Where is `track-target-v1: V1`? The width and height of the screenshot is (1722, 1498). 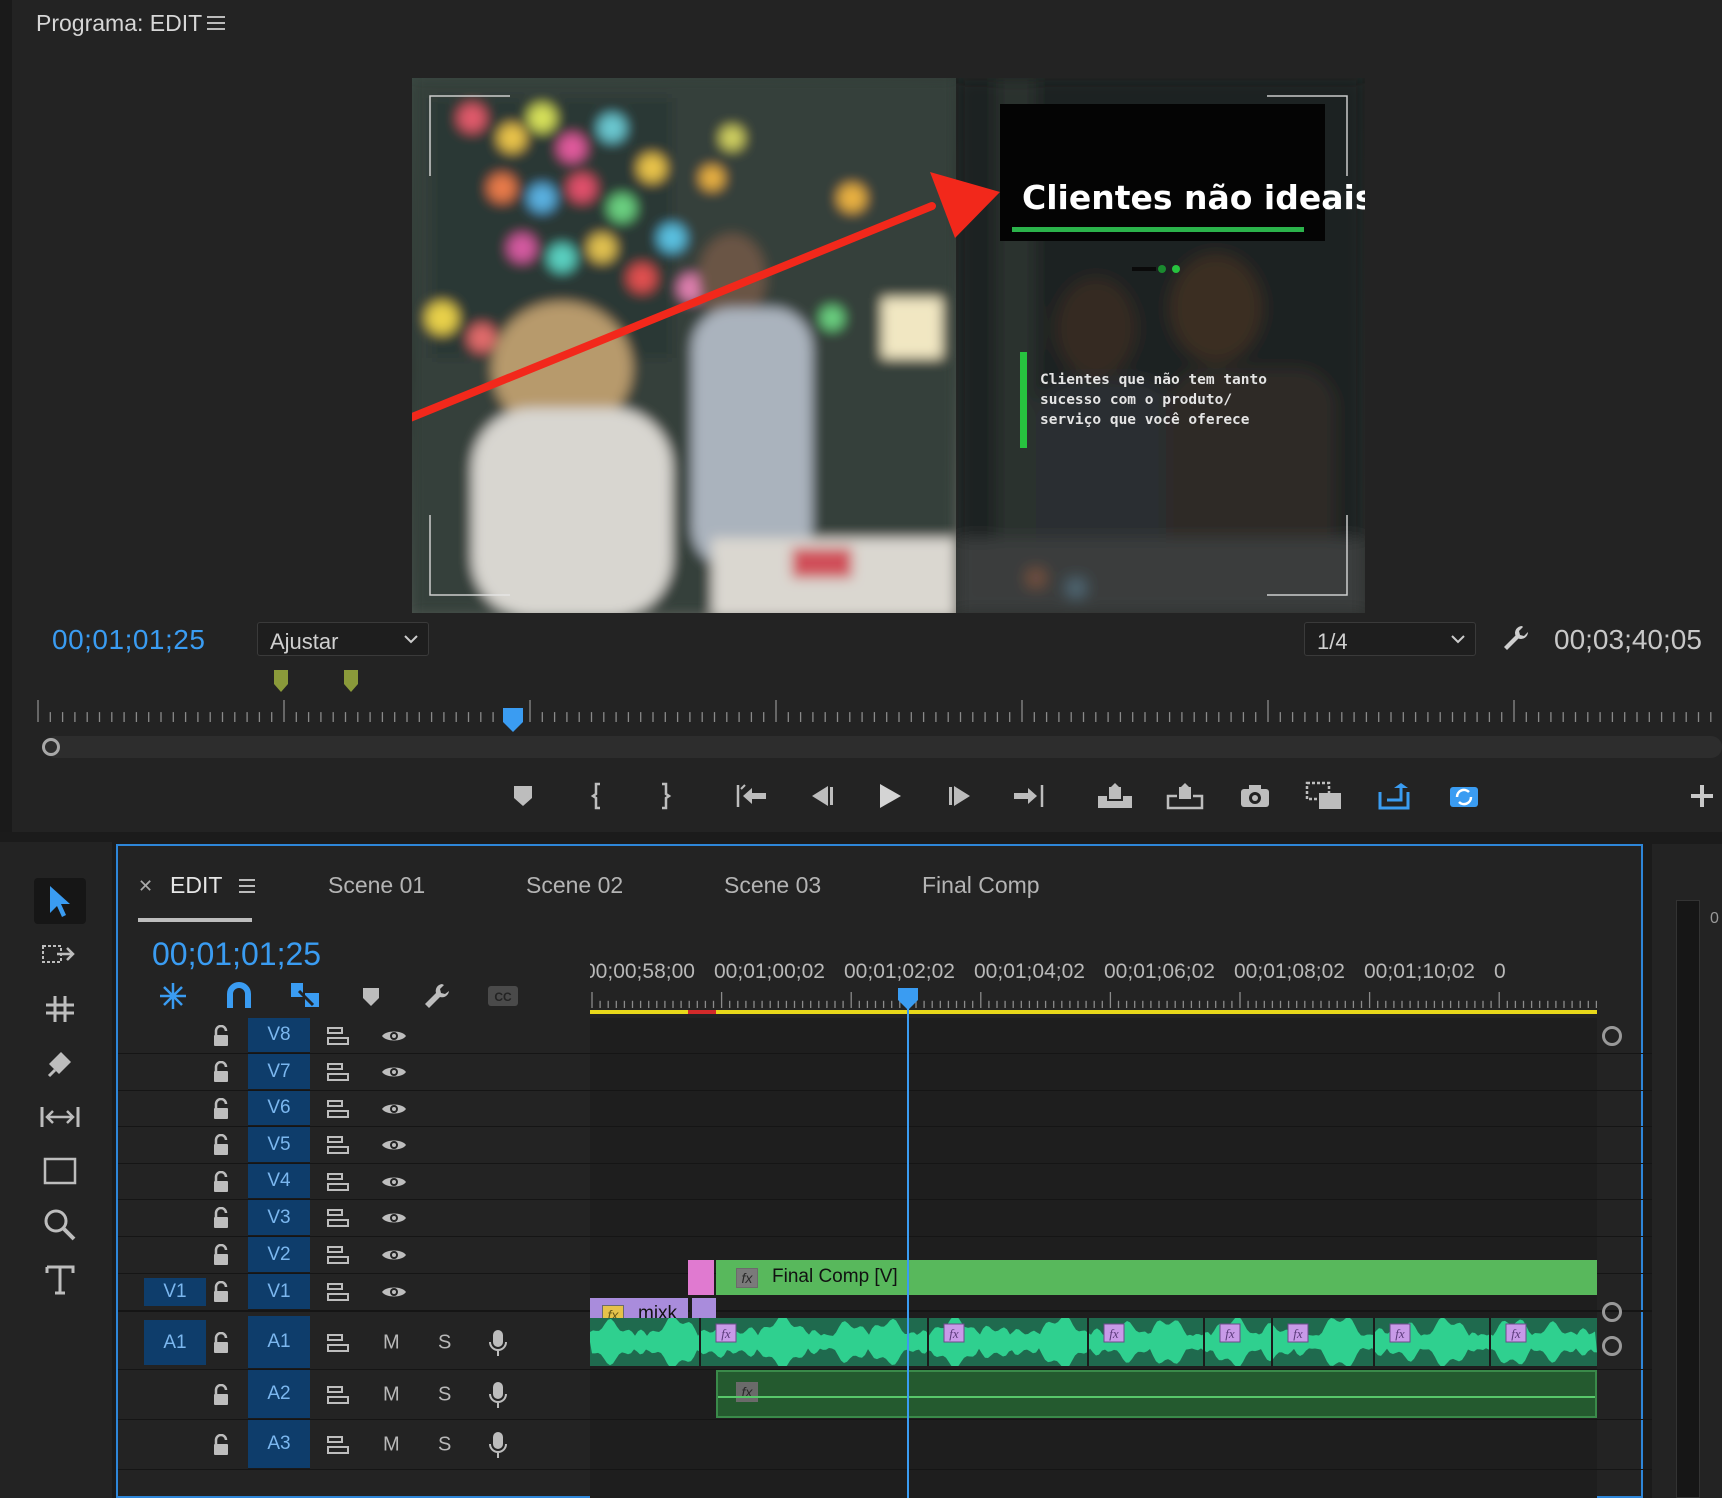 track-target-v1: V1 is located at coordinates (279, 1292).